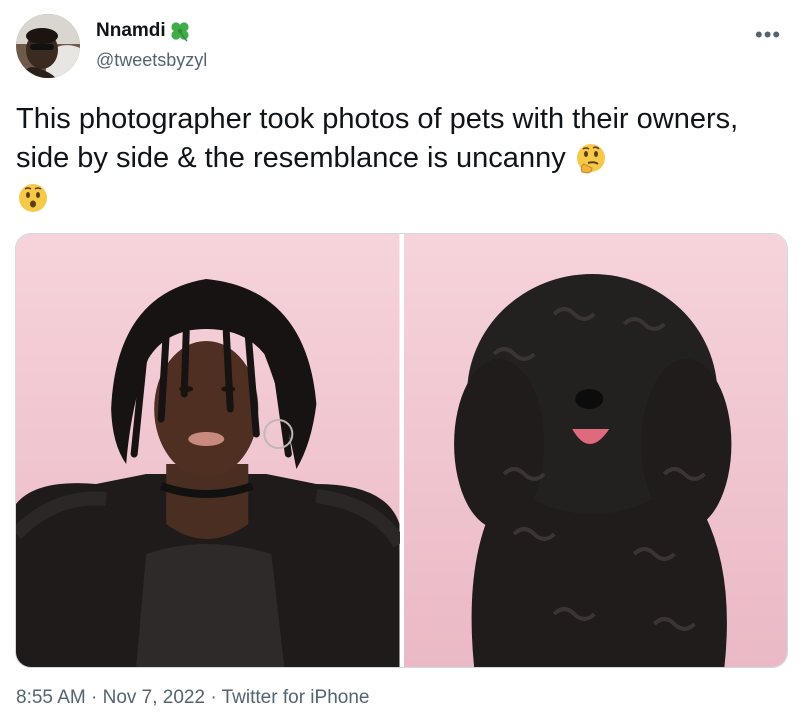 This screenshot has height=727, width=800. Describe the element at coordinates (295, 697) in the screenshot. I see `tweet-source: Twitter for iPhone` at that location.